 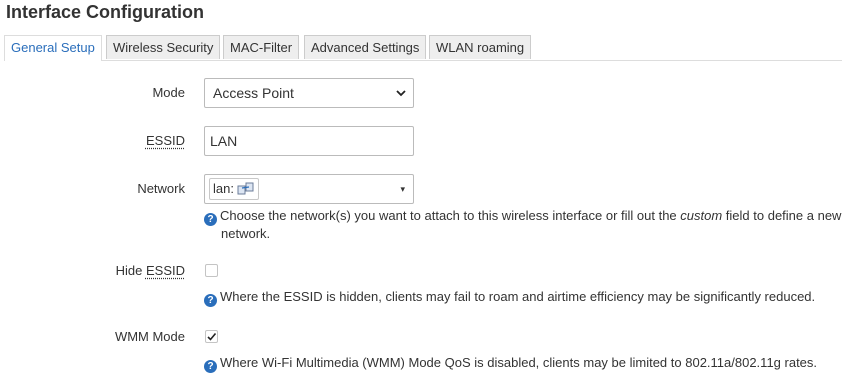 What do you see at coordinates (105, 12) in the screenshot?
I see `page-title: Interface Configuration` at bounding box center [105, 12].